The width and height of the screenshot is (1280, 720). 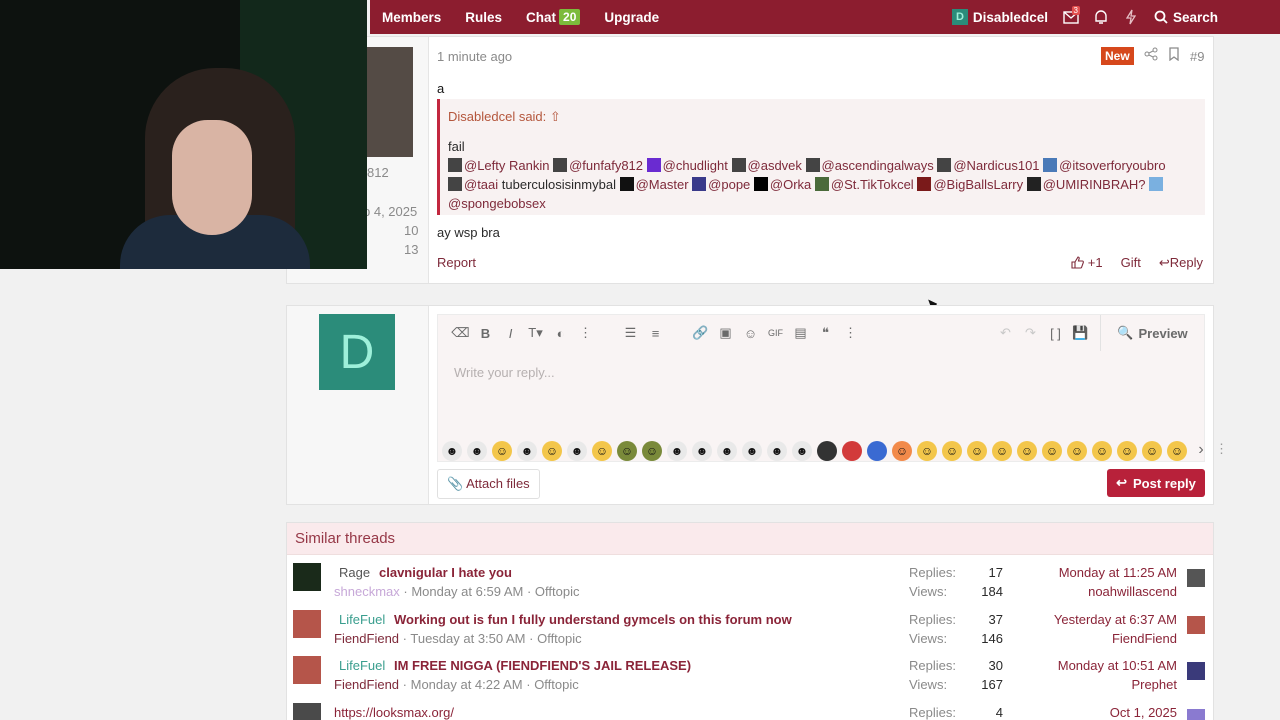 I want to click on mention: @spongebobsex, so click(x=497, y=203).